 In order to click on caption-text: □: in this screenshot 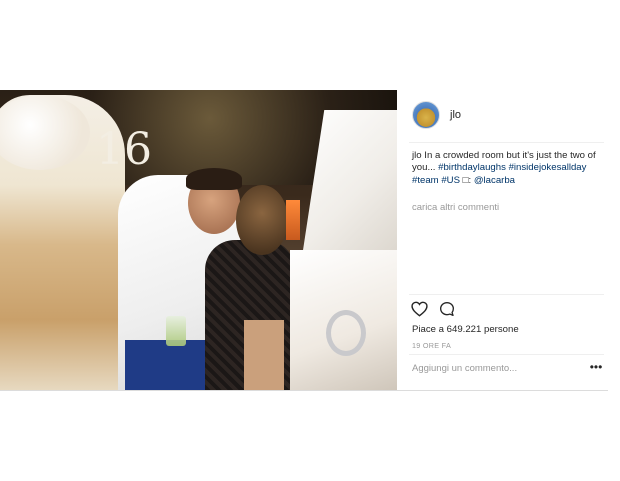, I will do `click(467, 180)`.